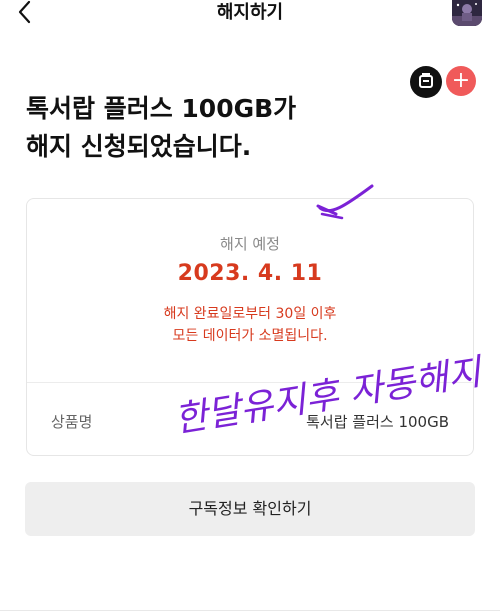  I want to click on product-name-label: 상품명, so click(72, 422).